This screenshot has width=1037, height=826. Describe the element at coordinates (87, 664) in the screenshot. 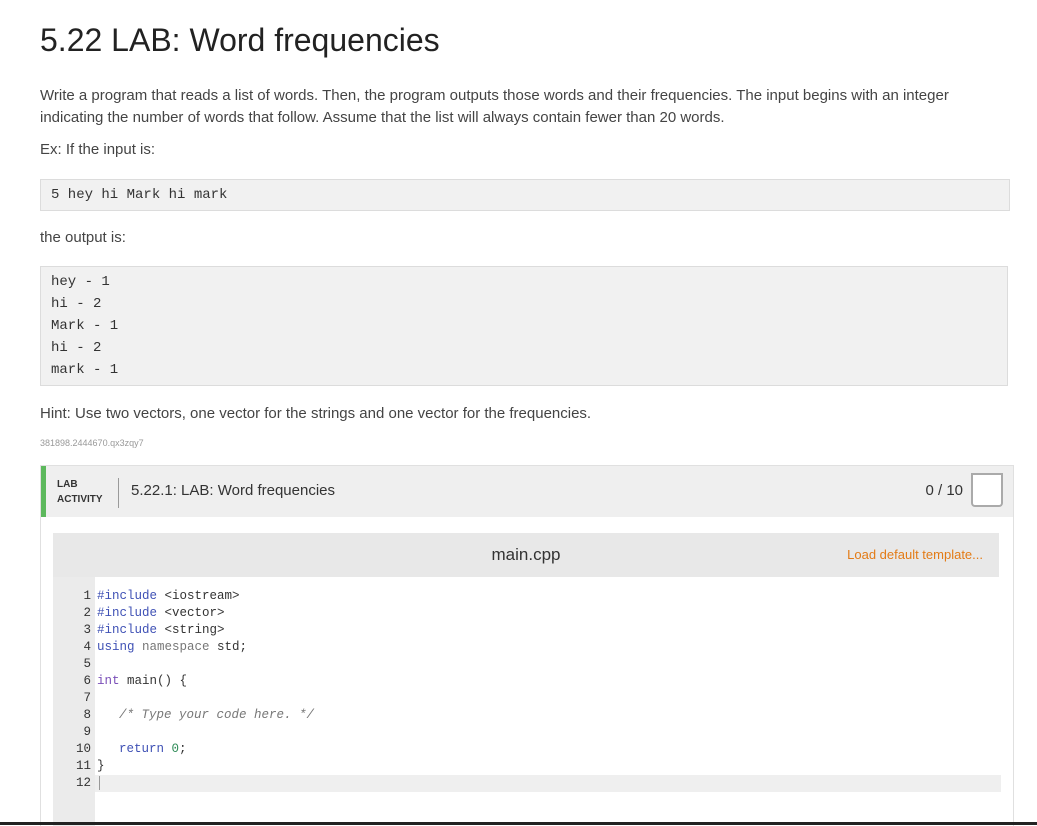

I see `line-number: 5` at that location.